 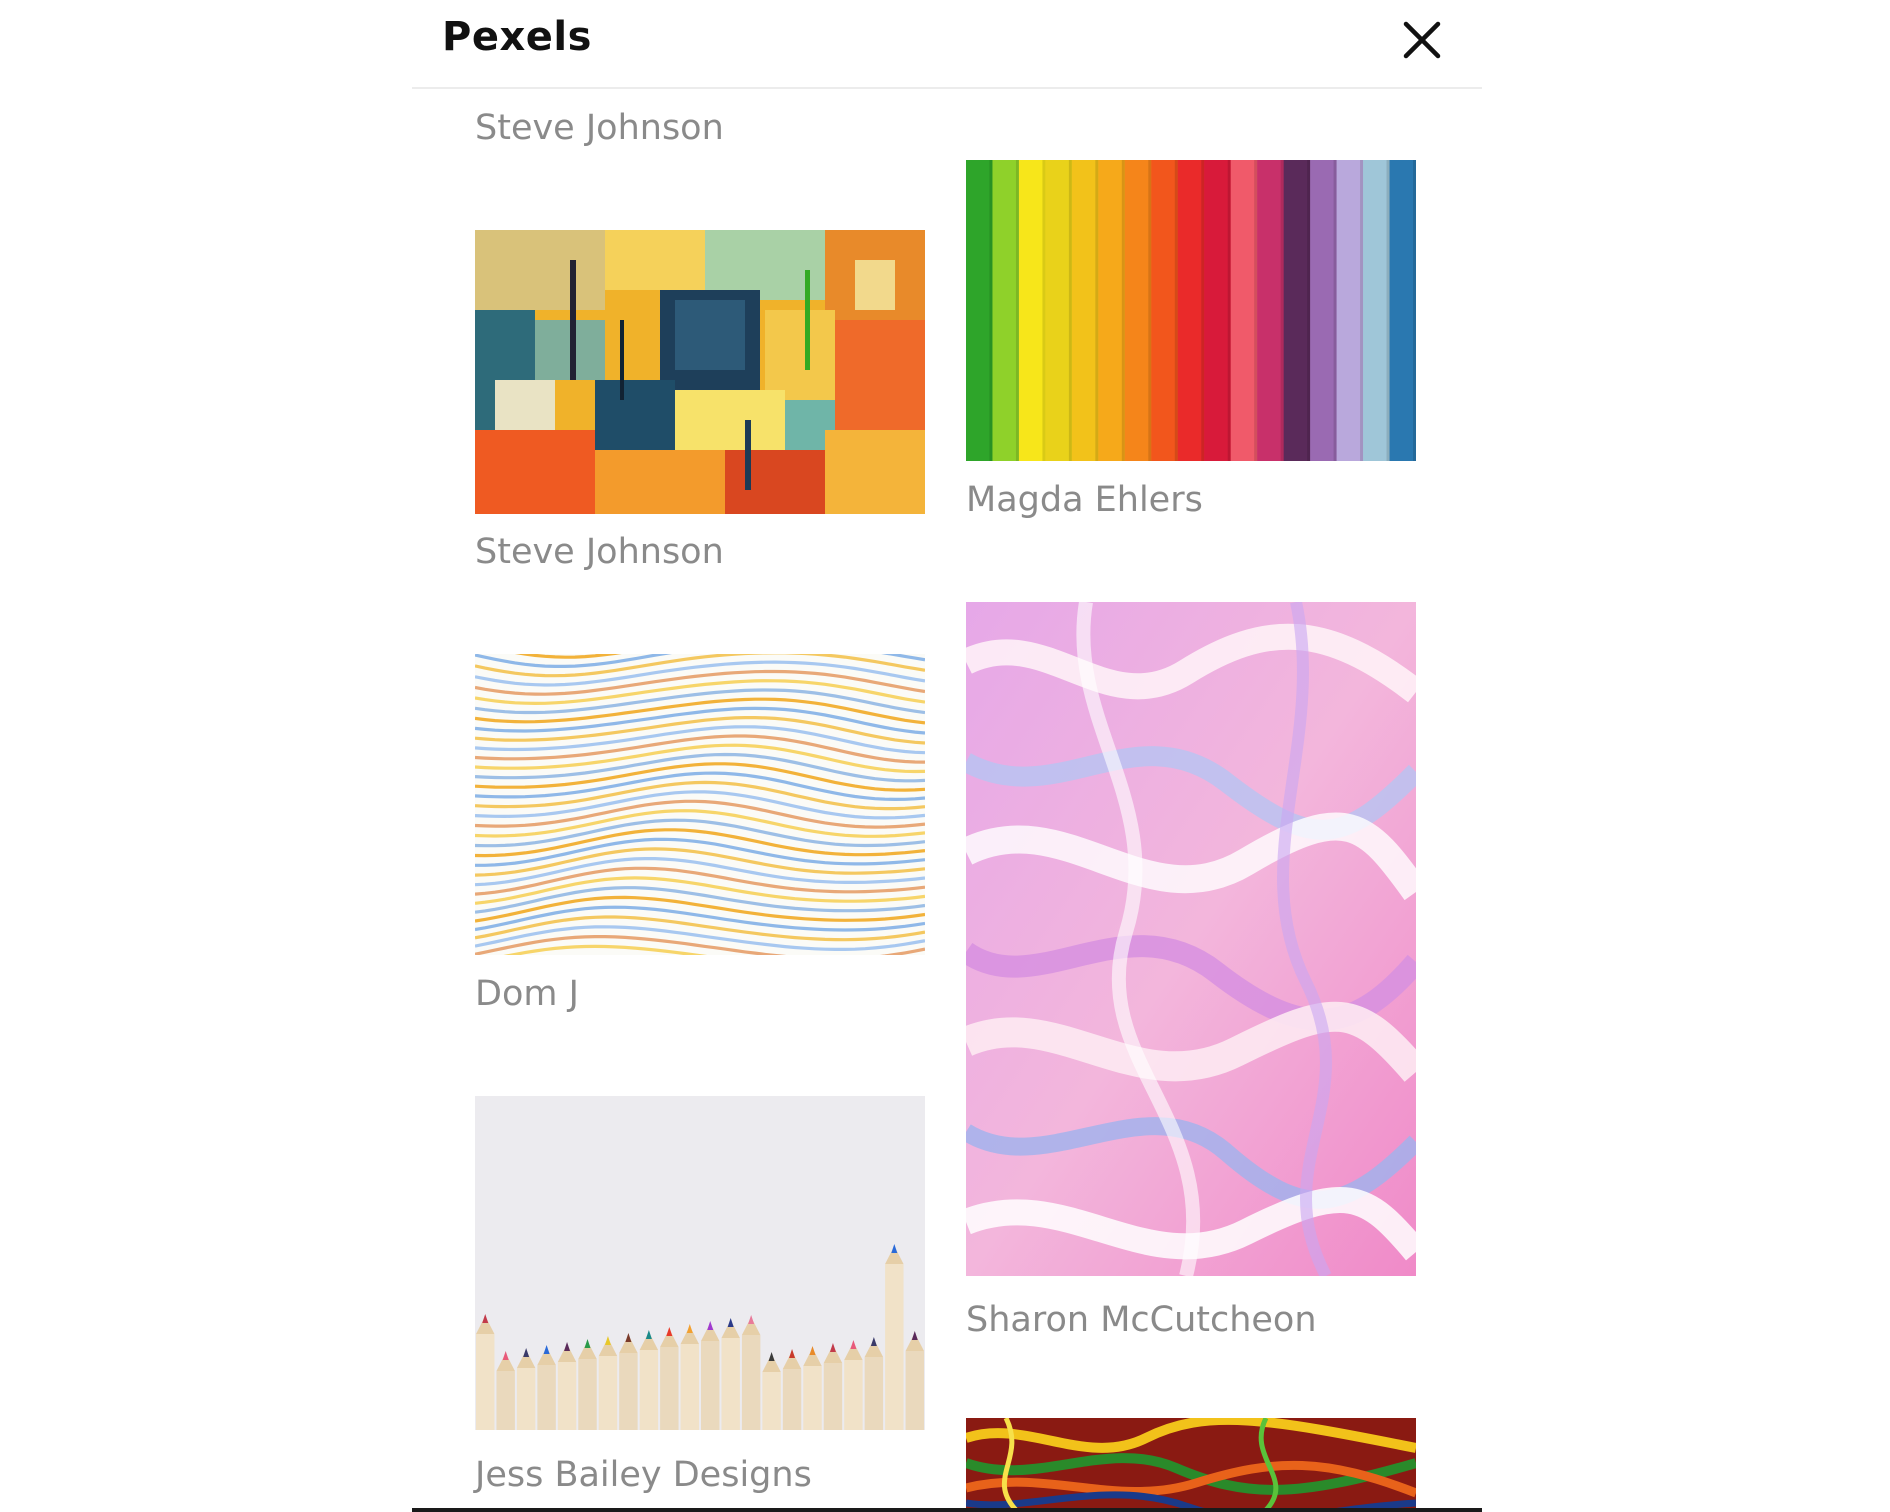 What do you see at coordinates (947, 44) in the screenshot?
I see `modal-header: Pexels` at bounding box center [947, 44].